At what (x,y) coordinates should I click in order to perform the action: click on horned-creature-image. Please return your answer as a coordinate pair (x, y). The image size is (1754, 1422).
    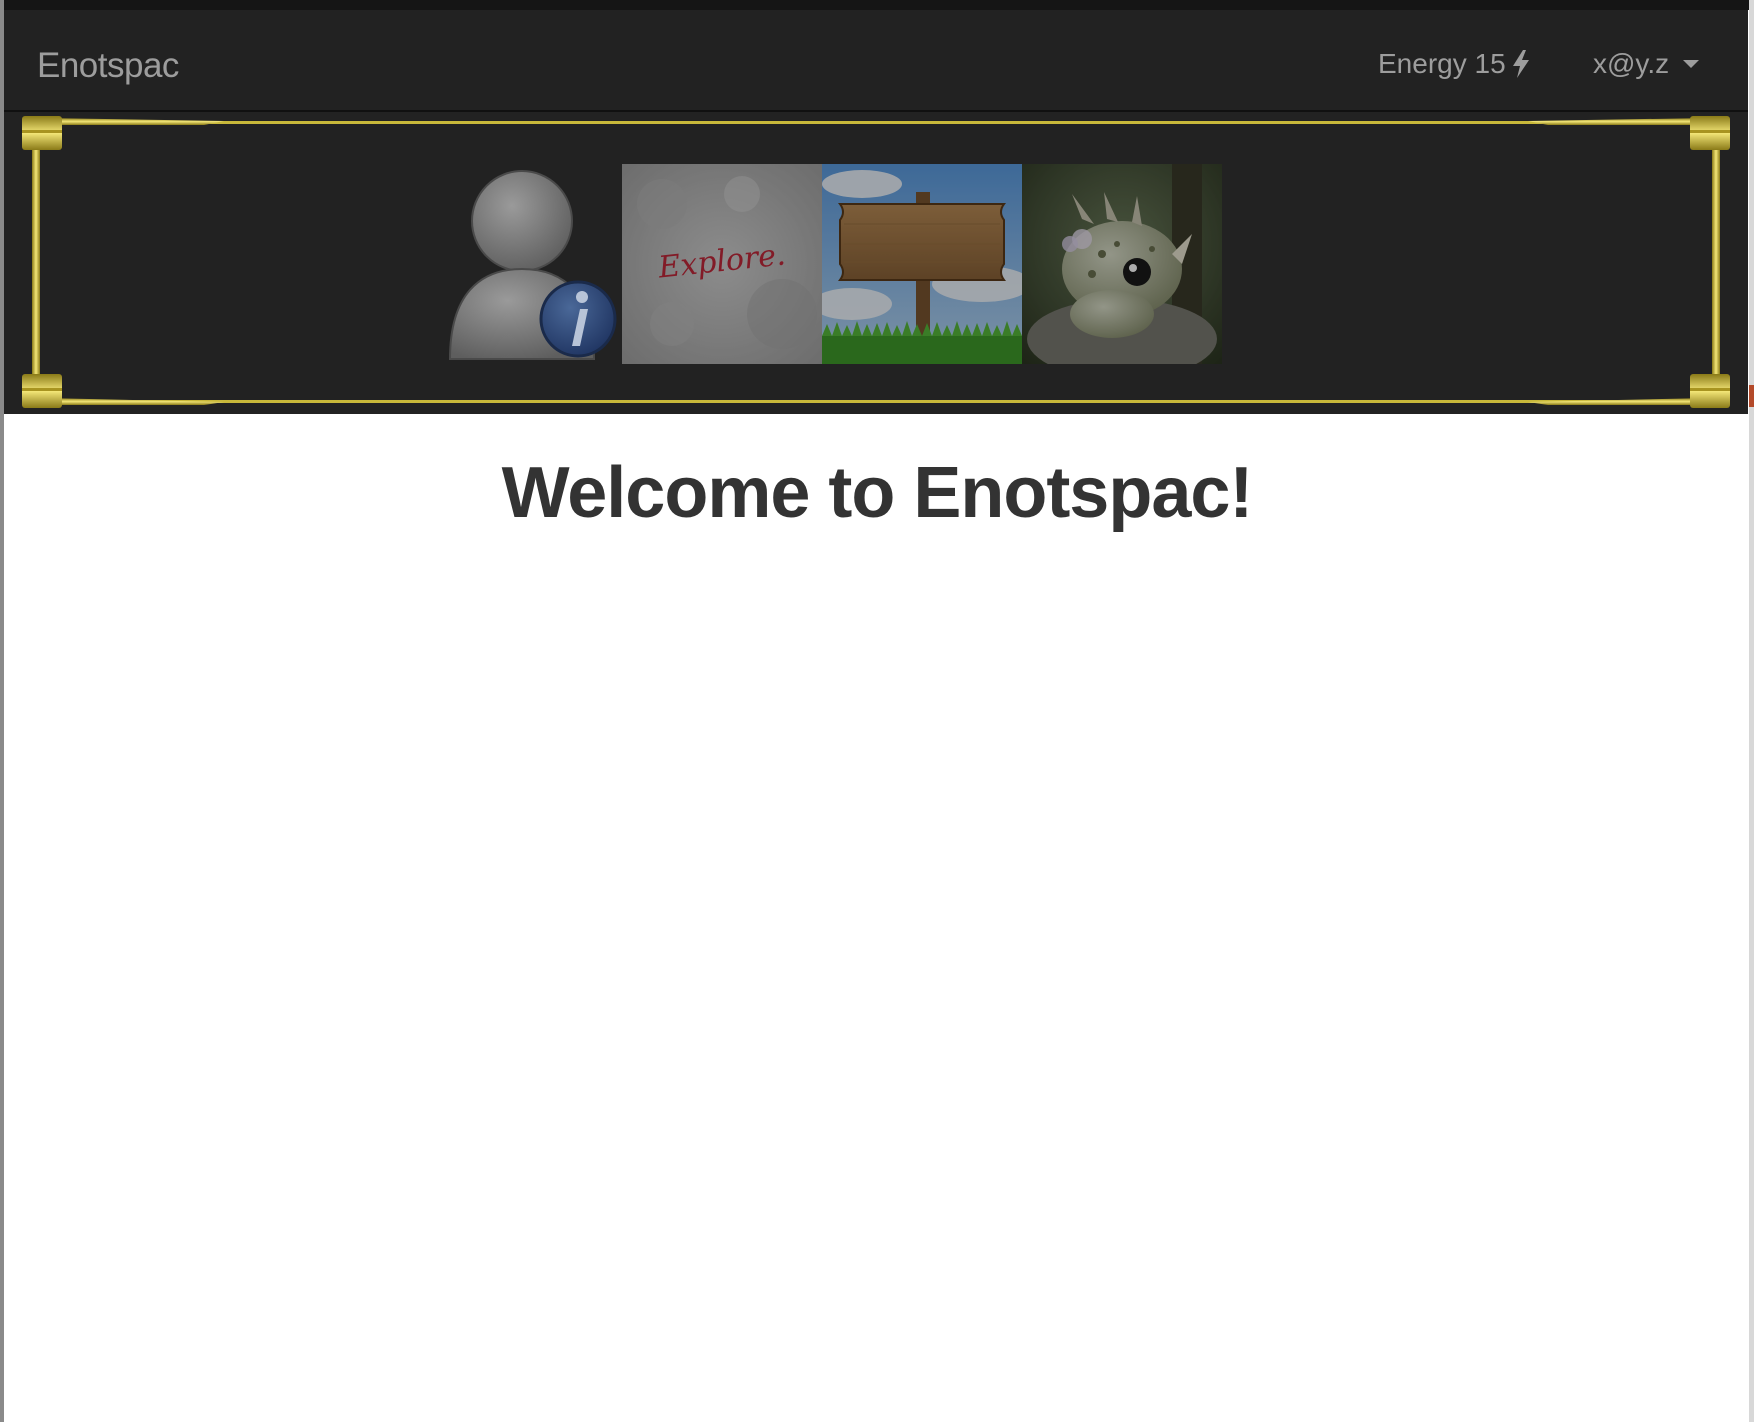
    Looking at the image, I should click on (1122, 264).